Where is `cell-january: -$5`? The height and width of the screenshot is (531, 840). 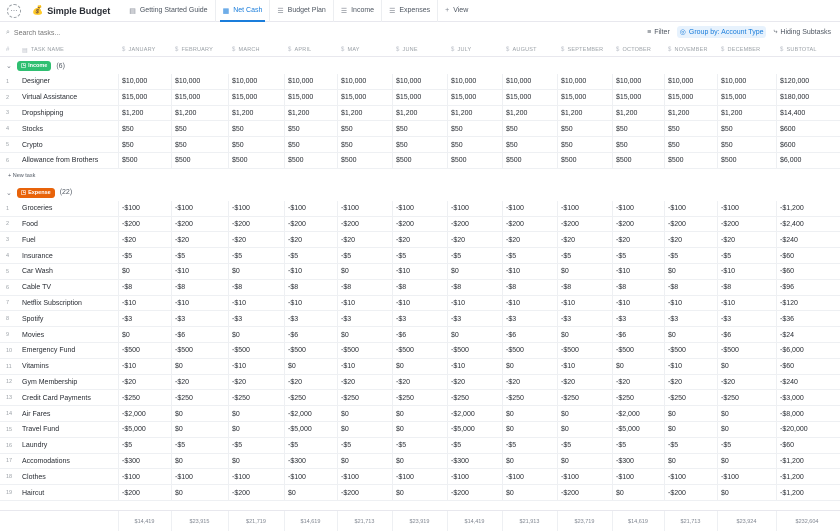 cell-january: -$5 is located at coordinates (145, 256).